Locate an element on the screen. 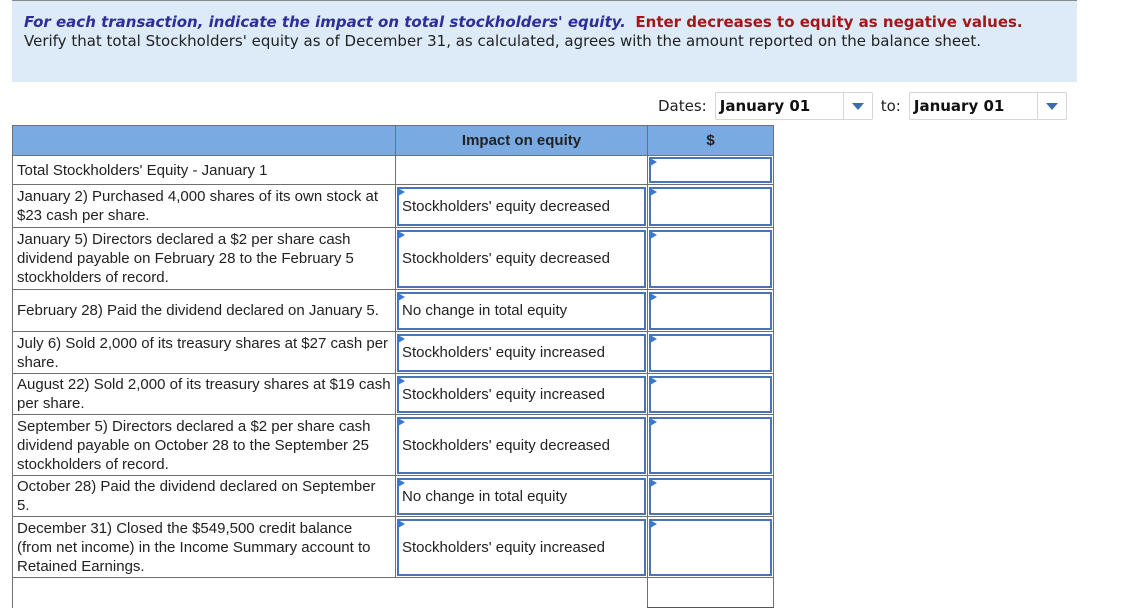 This screenshot has height=608, width=1137. dates-label: Dates: is located at coordinates (682, 106).